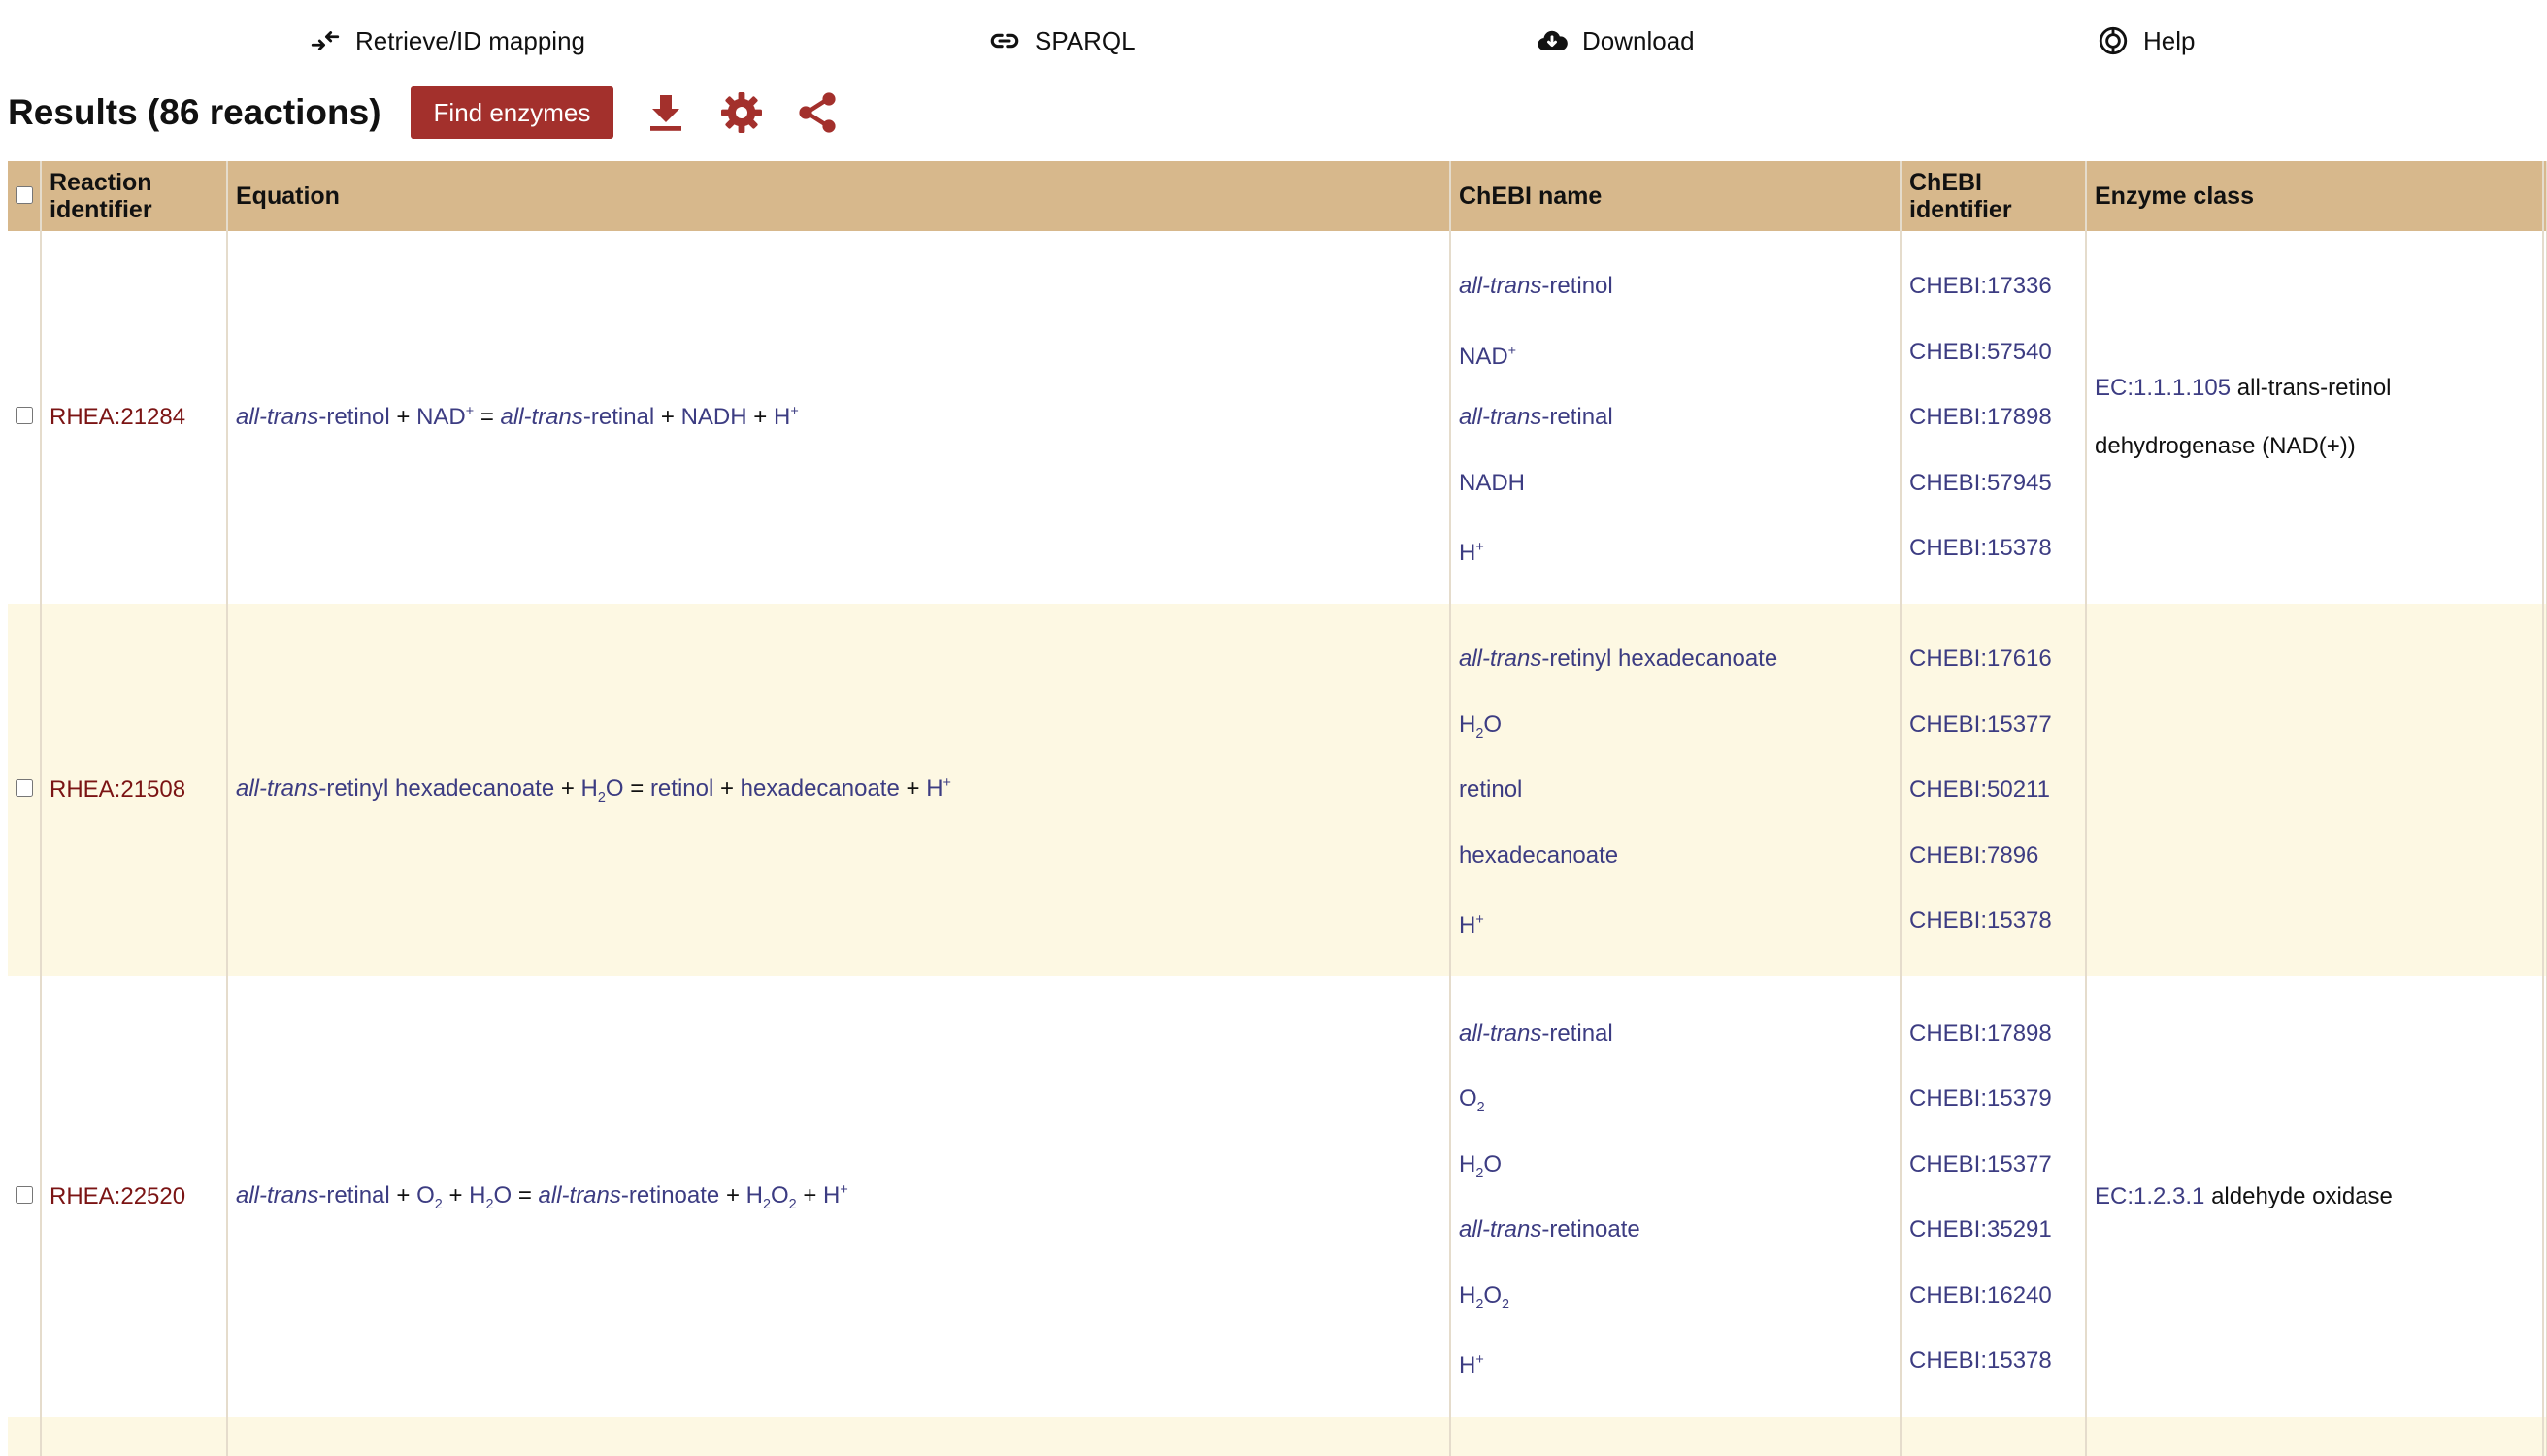 The image size is (2547, 1456). I want to click on header-chebi-identifier: ChEBI identifier, so click(1994, 196).